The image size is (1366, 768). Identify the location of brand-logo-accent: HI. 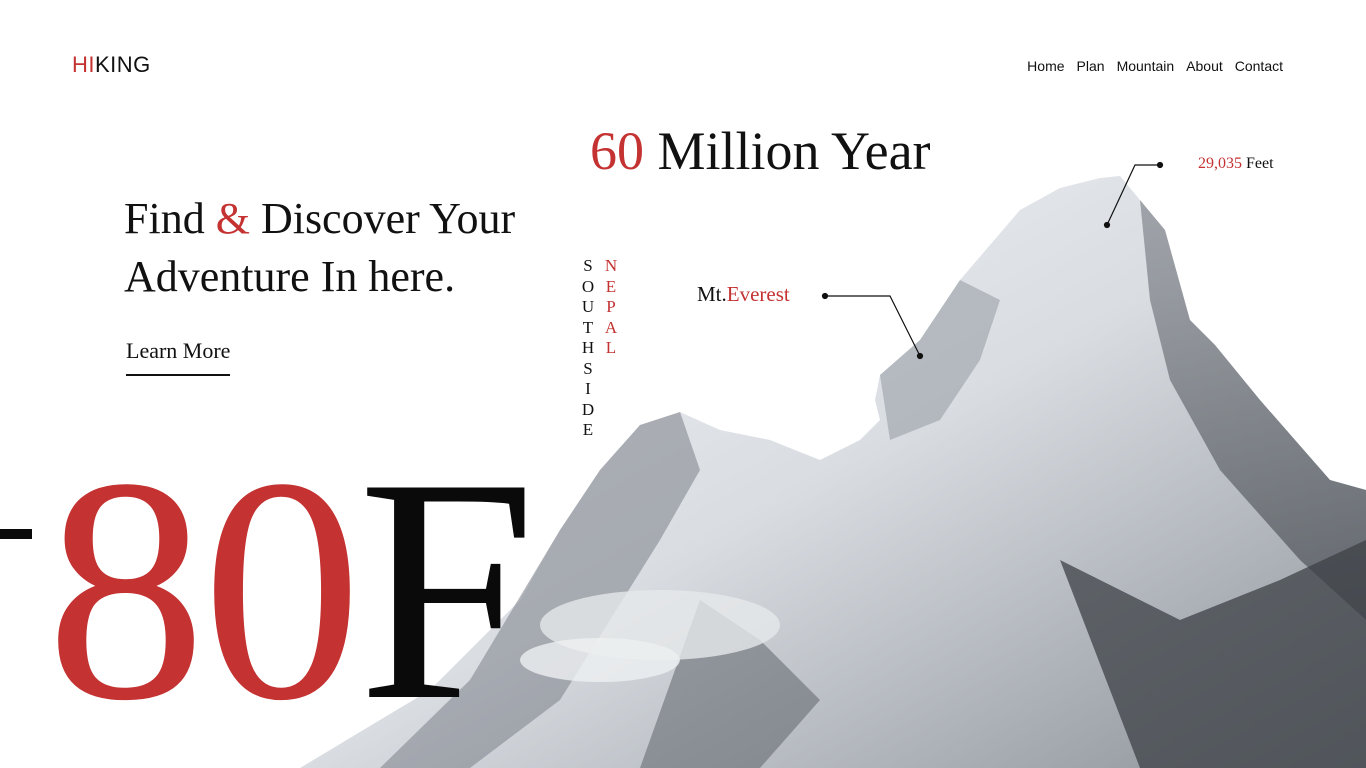
(83, 64).